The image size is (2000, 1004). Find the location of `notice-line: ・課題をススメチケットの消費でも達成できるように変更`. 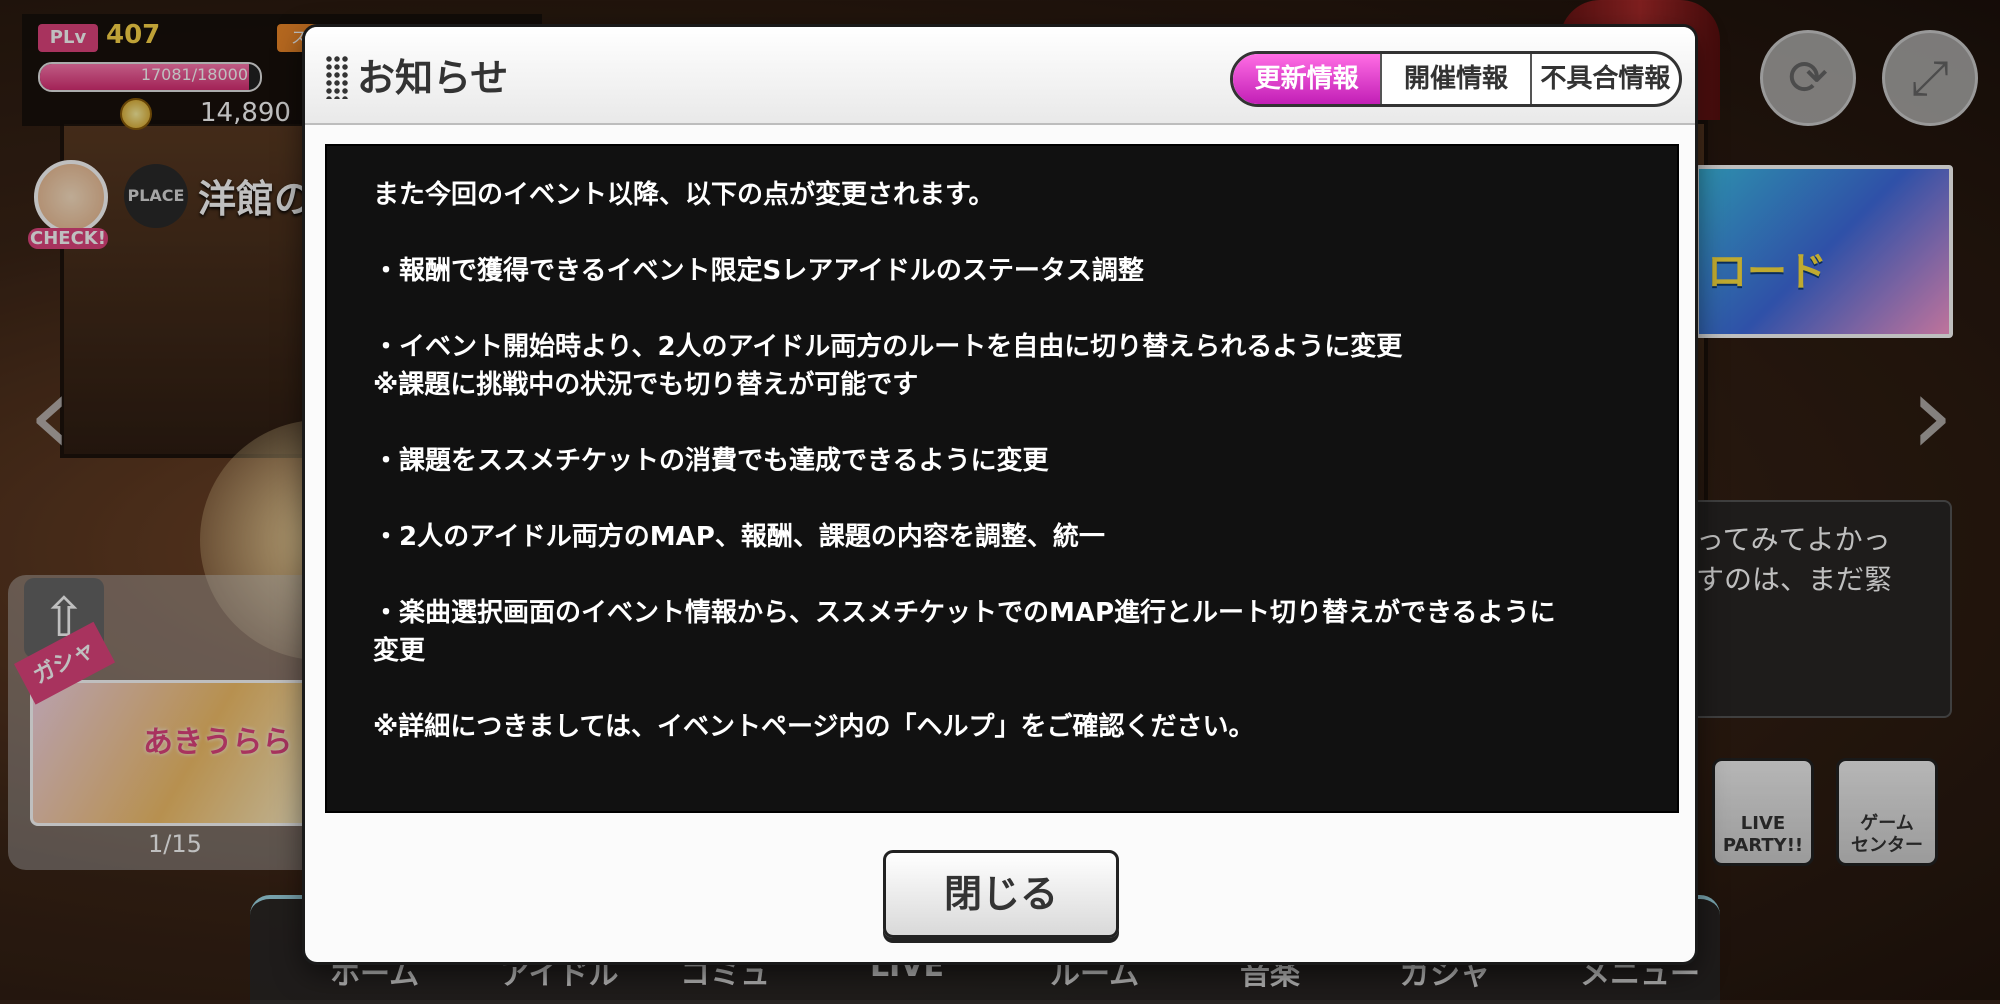

notice-line: ・課題をススメチケットの消費でも達成できるように変更 is located at coordinates (711, 461).